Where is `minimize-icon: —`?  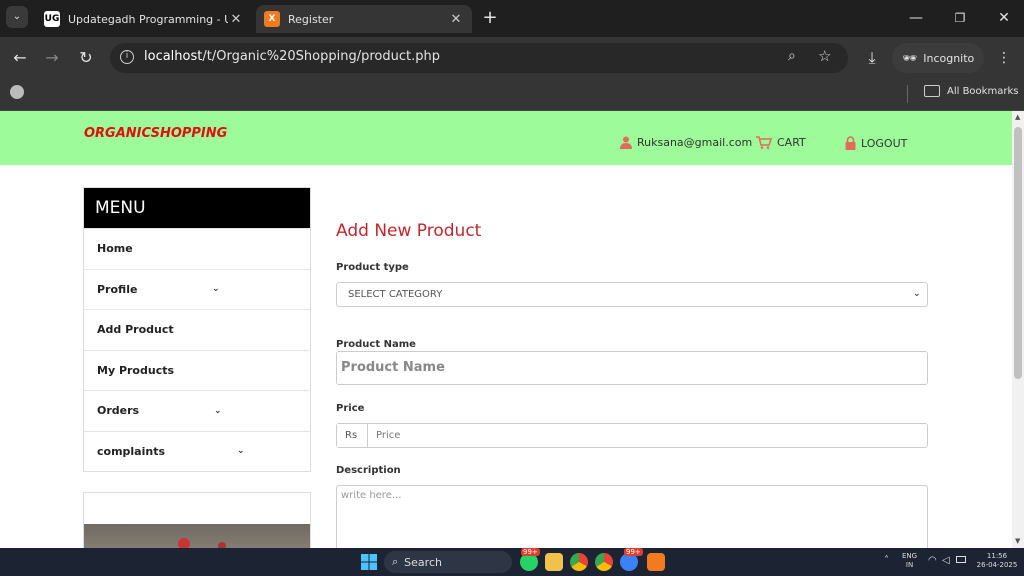
minimize-icon: — is located at coordinates (916, 18).